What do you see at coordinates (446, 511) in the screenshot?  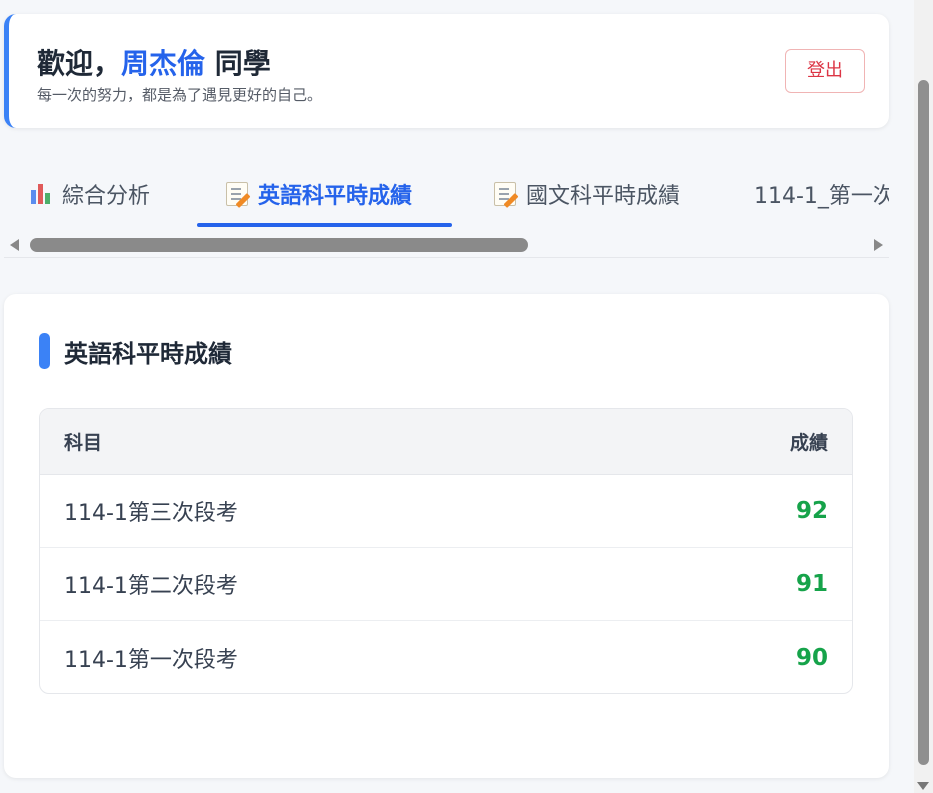 I see `table-row: 114-1第三次段考 92` at bounding box center [446, 511].